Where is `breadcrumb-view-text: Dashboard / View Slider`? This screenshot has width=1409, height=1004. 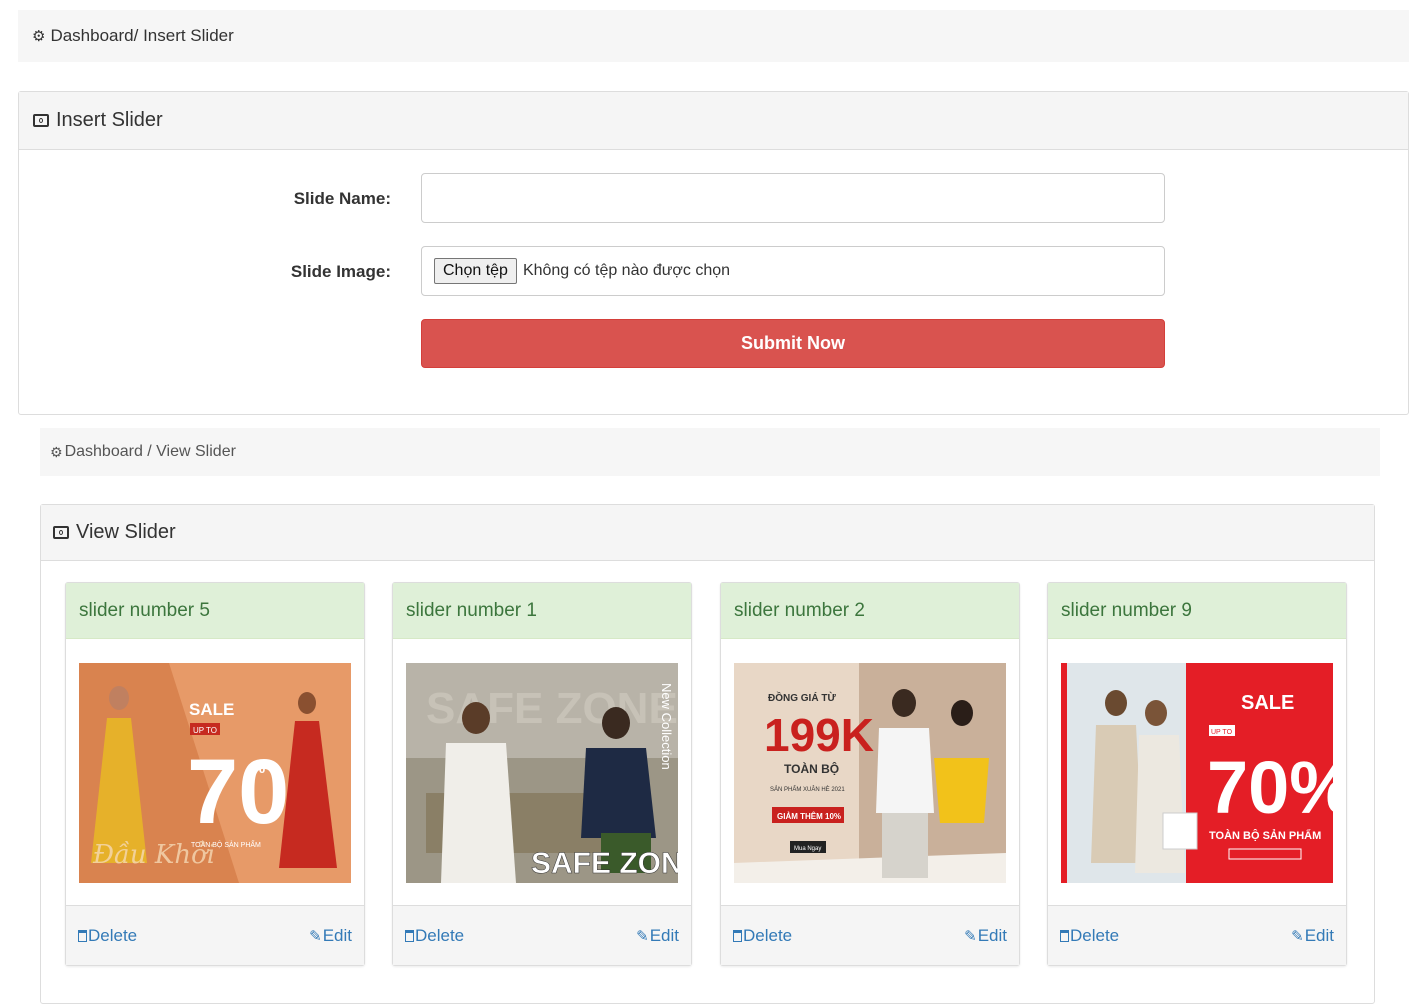 breadcrumb-view-text: Dashboard / View Slider is located at coordinates (150, 451).